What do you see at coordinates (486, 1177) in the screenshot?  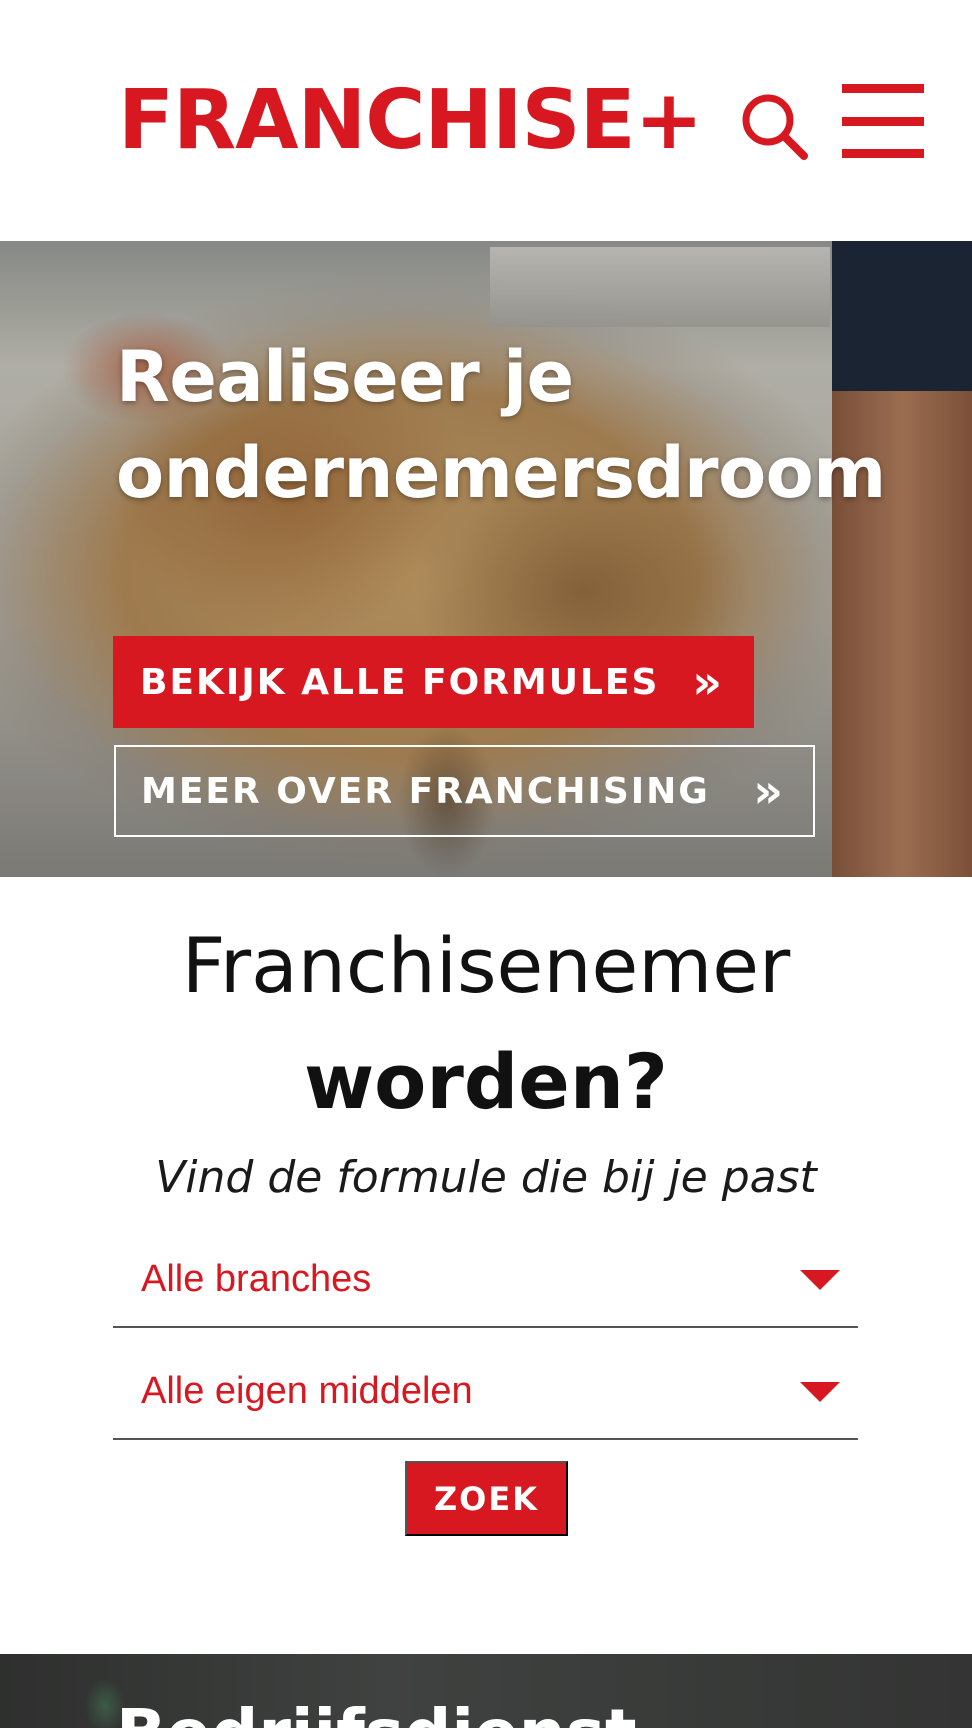 I see `search-section-subtitle: Vind de formule die bij je past` at bounding box center [486, 1177].